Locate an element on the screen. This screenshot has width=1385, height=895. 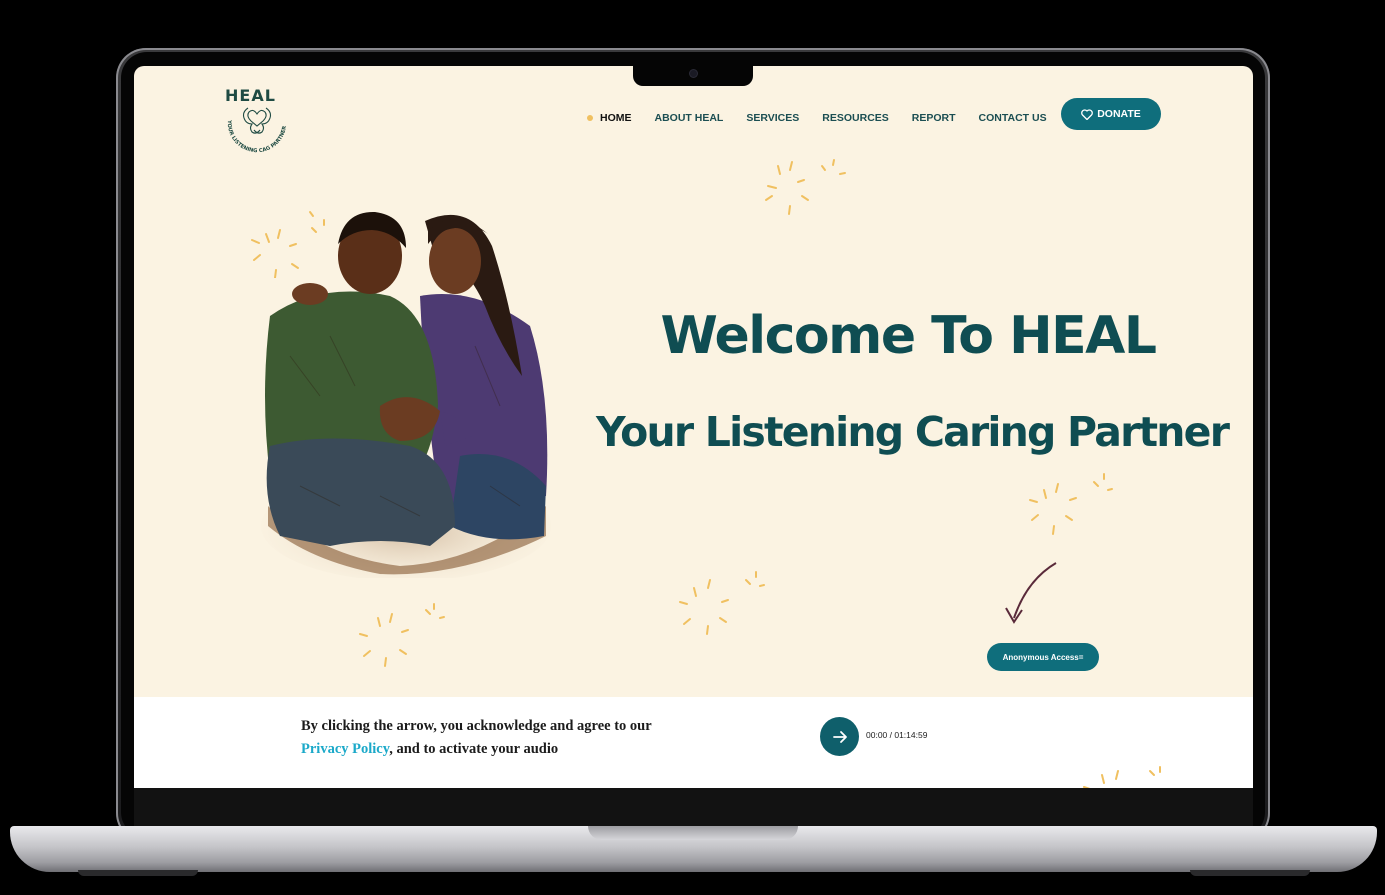
nav-home: HOME is located at coordinates (609, 118).